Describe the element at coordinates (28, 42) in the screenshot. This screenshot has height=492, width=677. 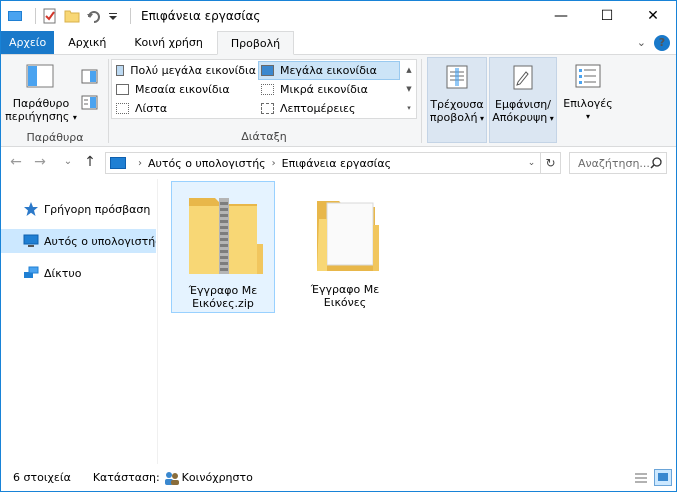
I see `tab-file: Αρχείο` at that location.